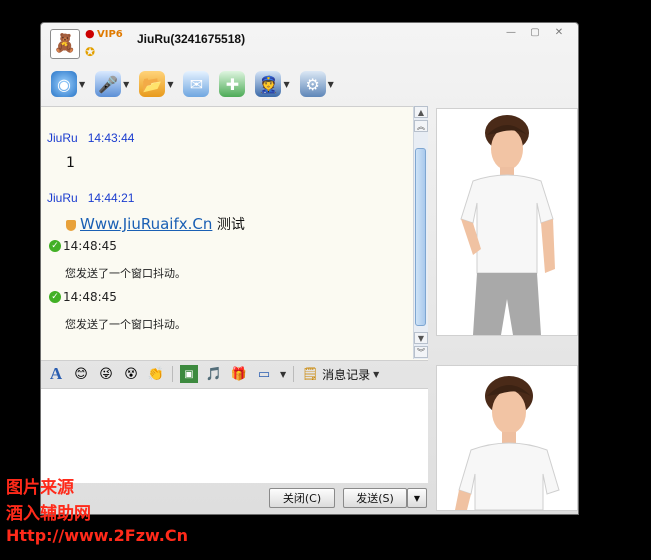  I want to click on message-header: JiuRu 14:43:44, so click(90, 138).